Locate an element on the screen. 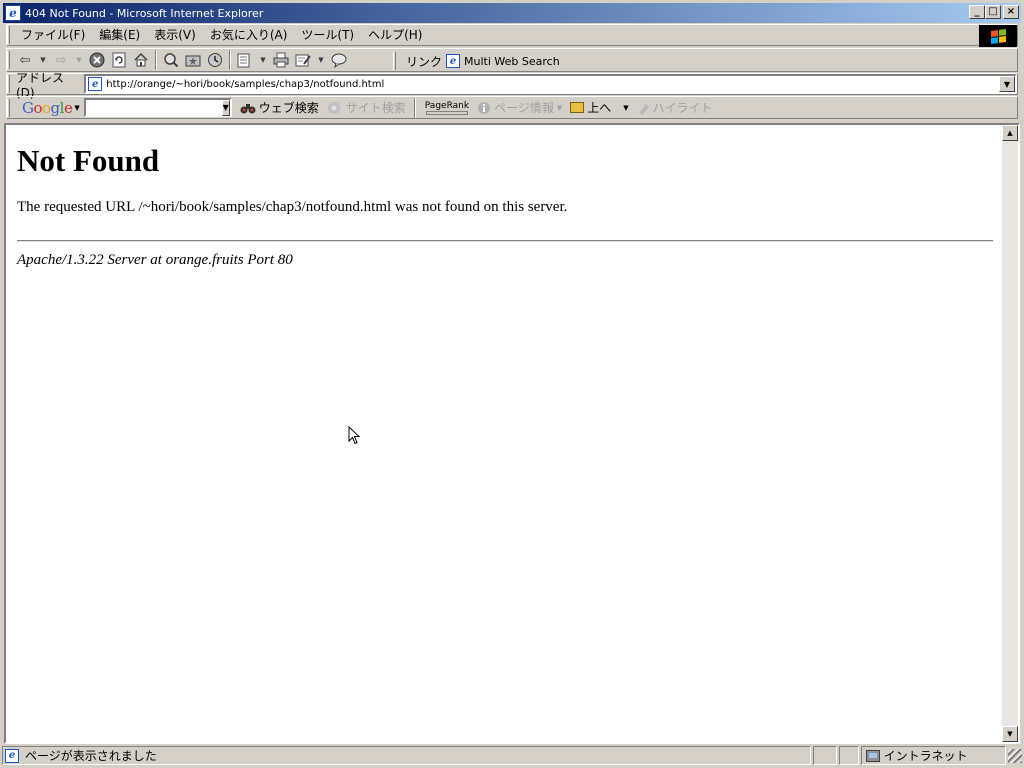  windows-logo-throbber is located at coordinates (998, 36).